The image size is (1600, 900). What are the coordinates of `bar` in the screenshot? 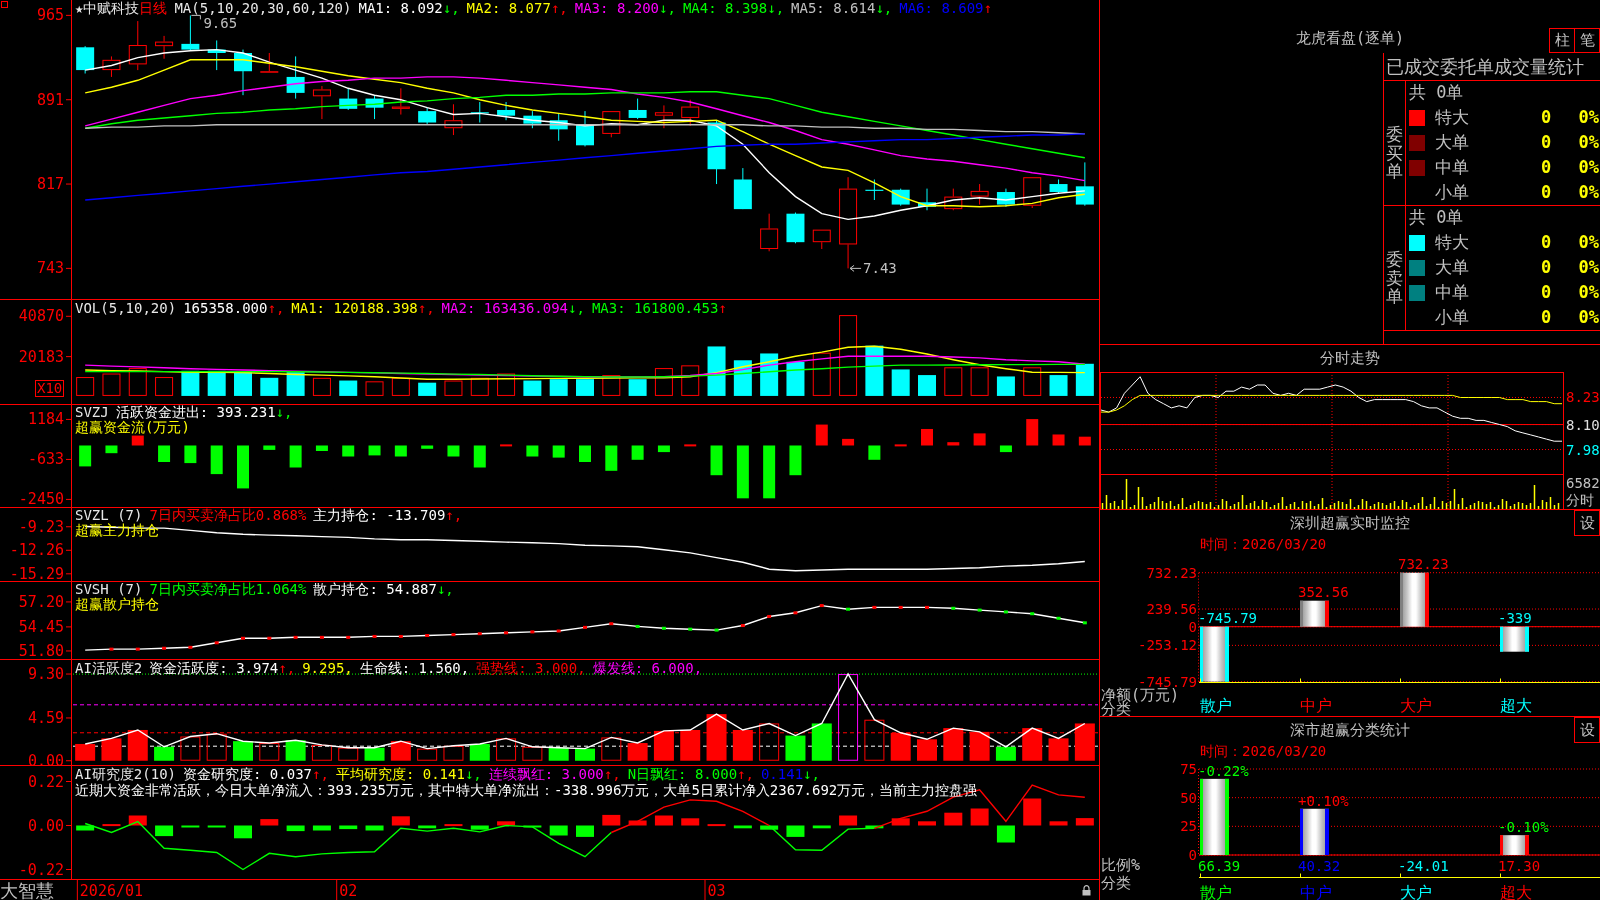 It's located at (1214, 654).